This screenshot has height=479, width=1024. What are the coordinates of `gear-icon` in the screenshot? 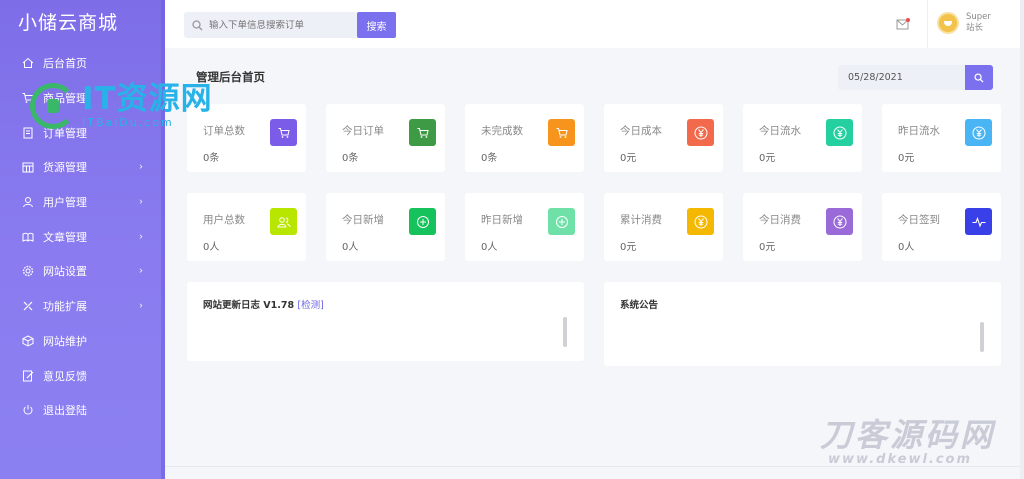 It's located at (28, 271).